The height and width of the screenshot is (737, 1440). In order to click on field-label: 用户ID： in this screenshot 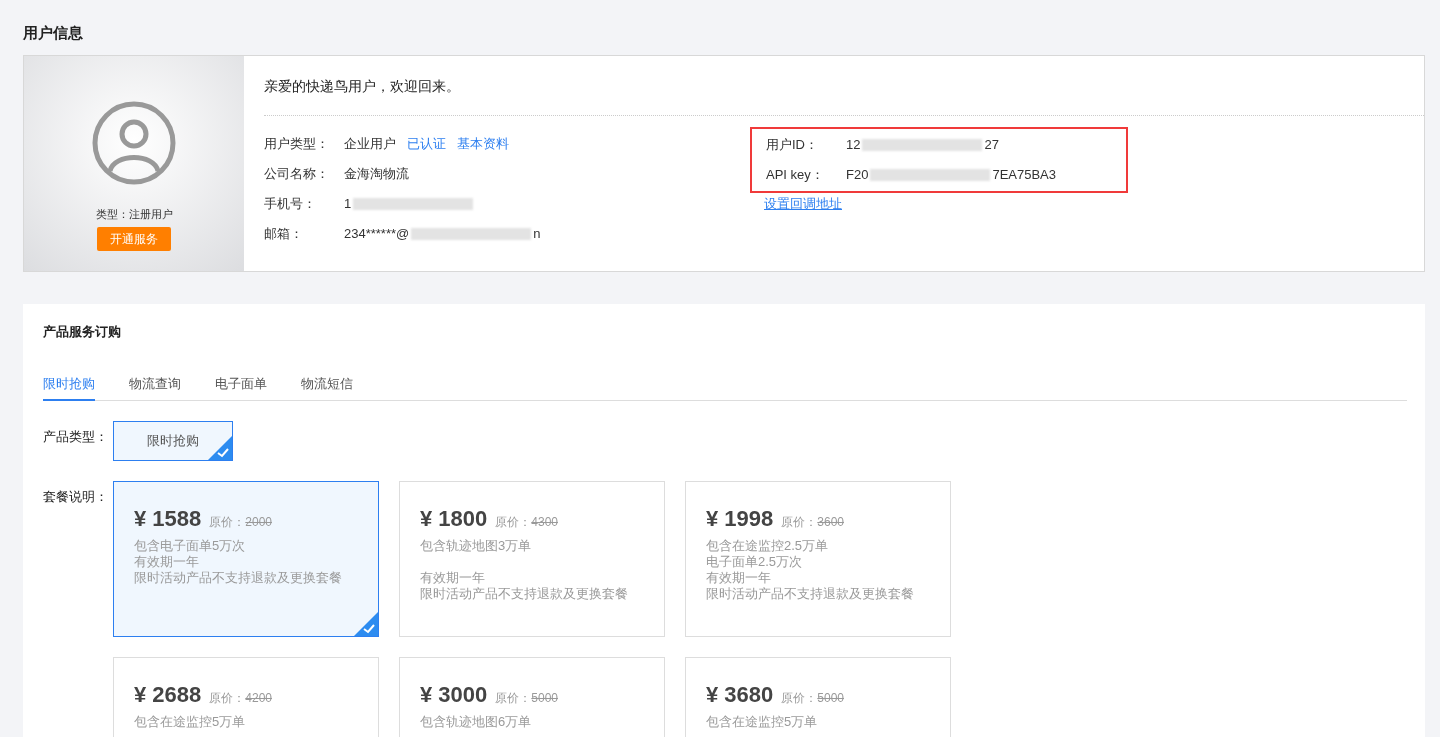, I will do `click(792, 145)`.